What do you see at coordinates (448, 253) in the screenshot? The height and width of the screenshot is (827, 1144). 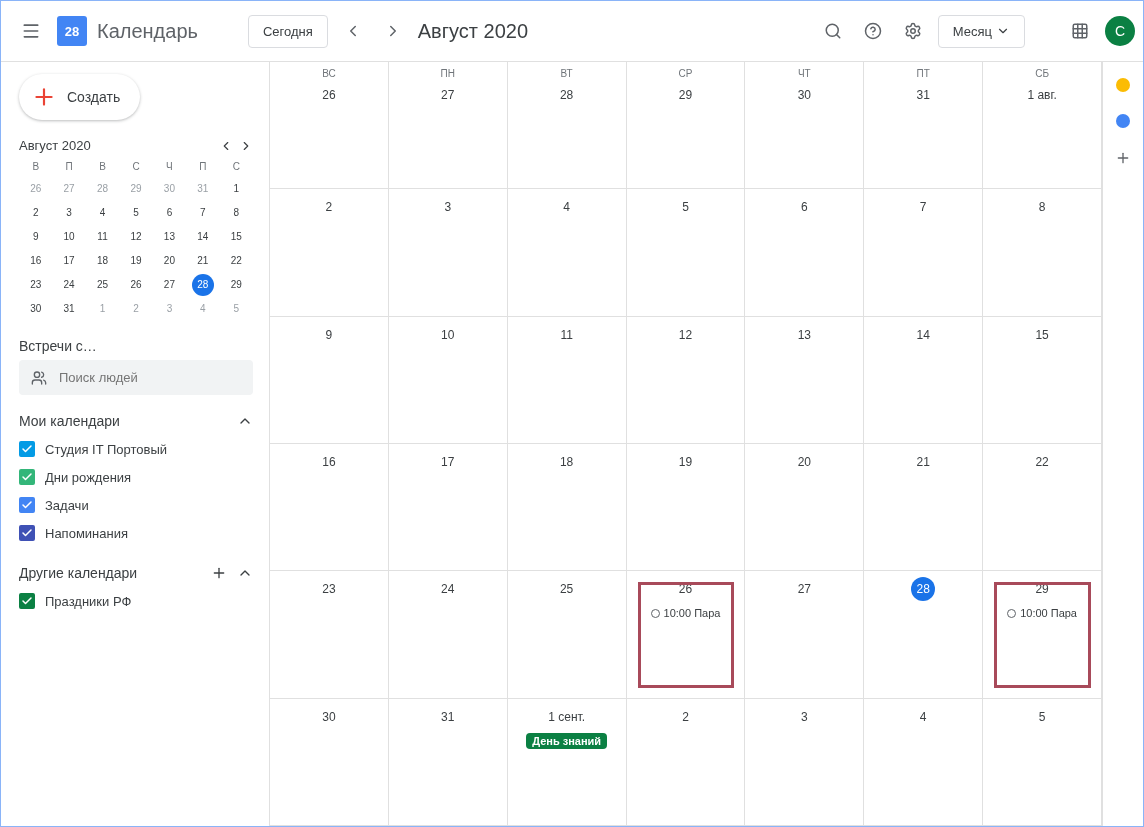 I see `day-cell: 3` at bounding box center [448, 253].